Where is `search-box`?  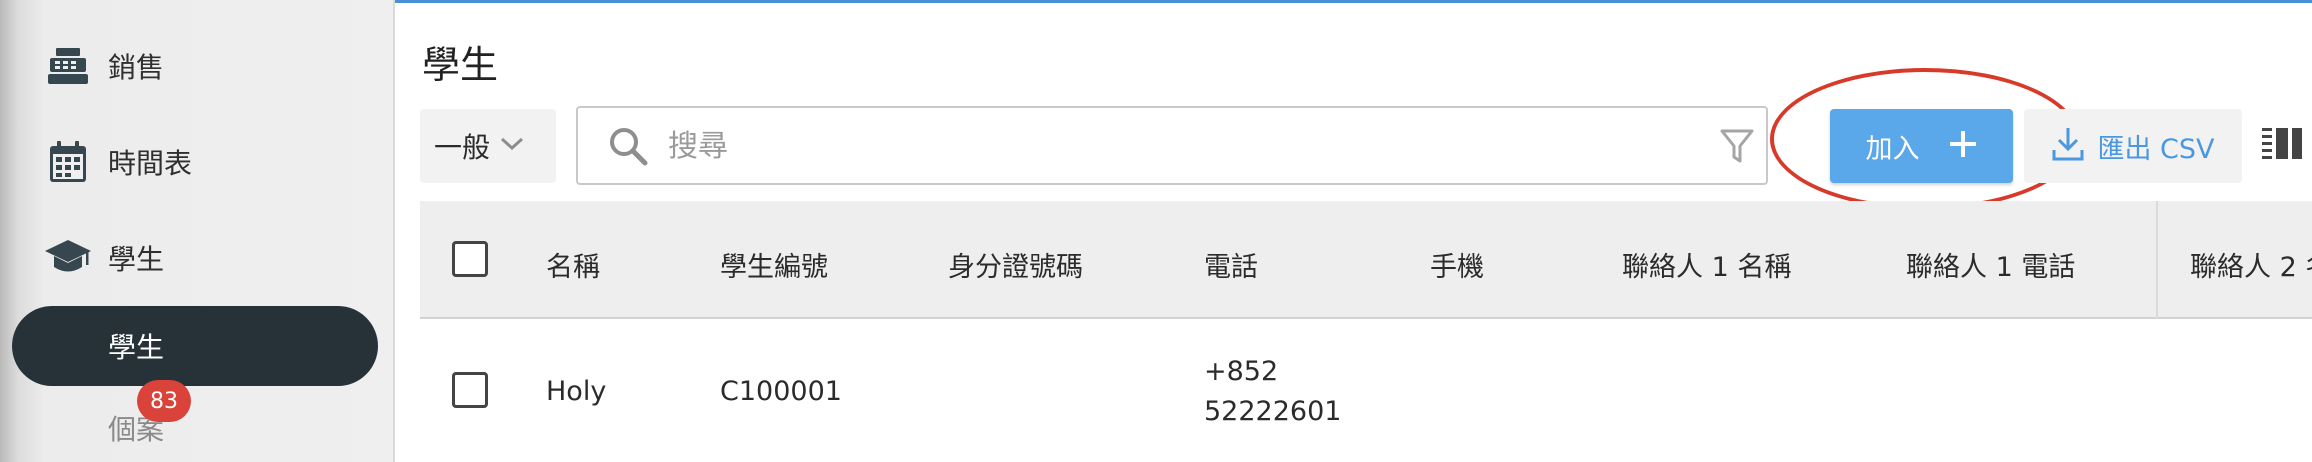
search-box is located at coordinates (1172, 145).